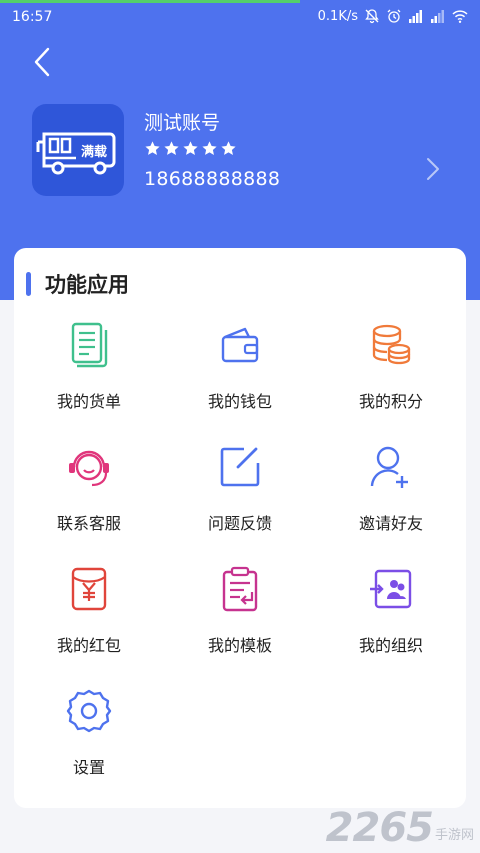 The width and height of the screenshot is (480, 853). I want to click on avatar: 满载, so click(78, 150).